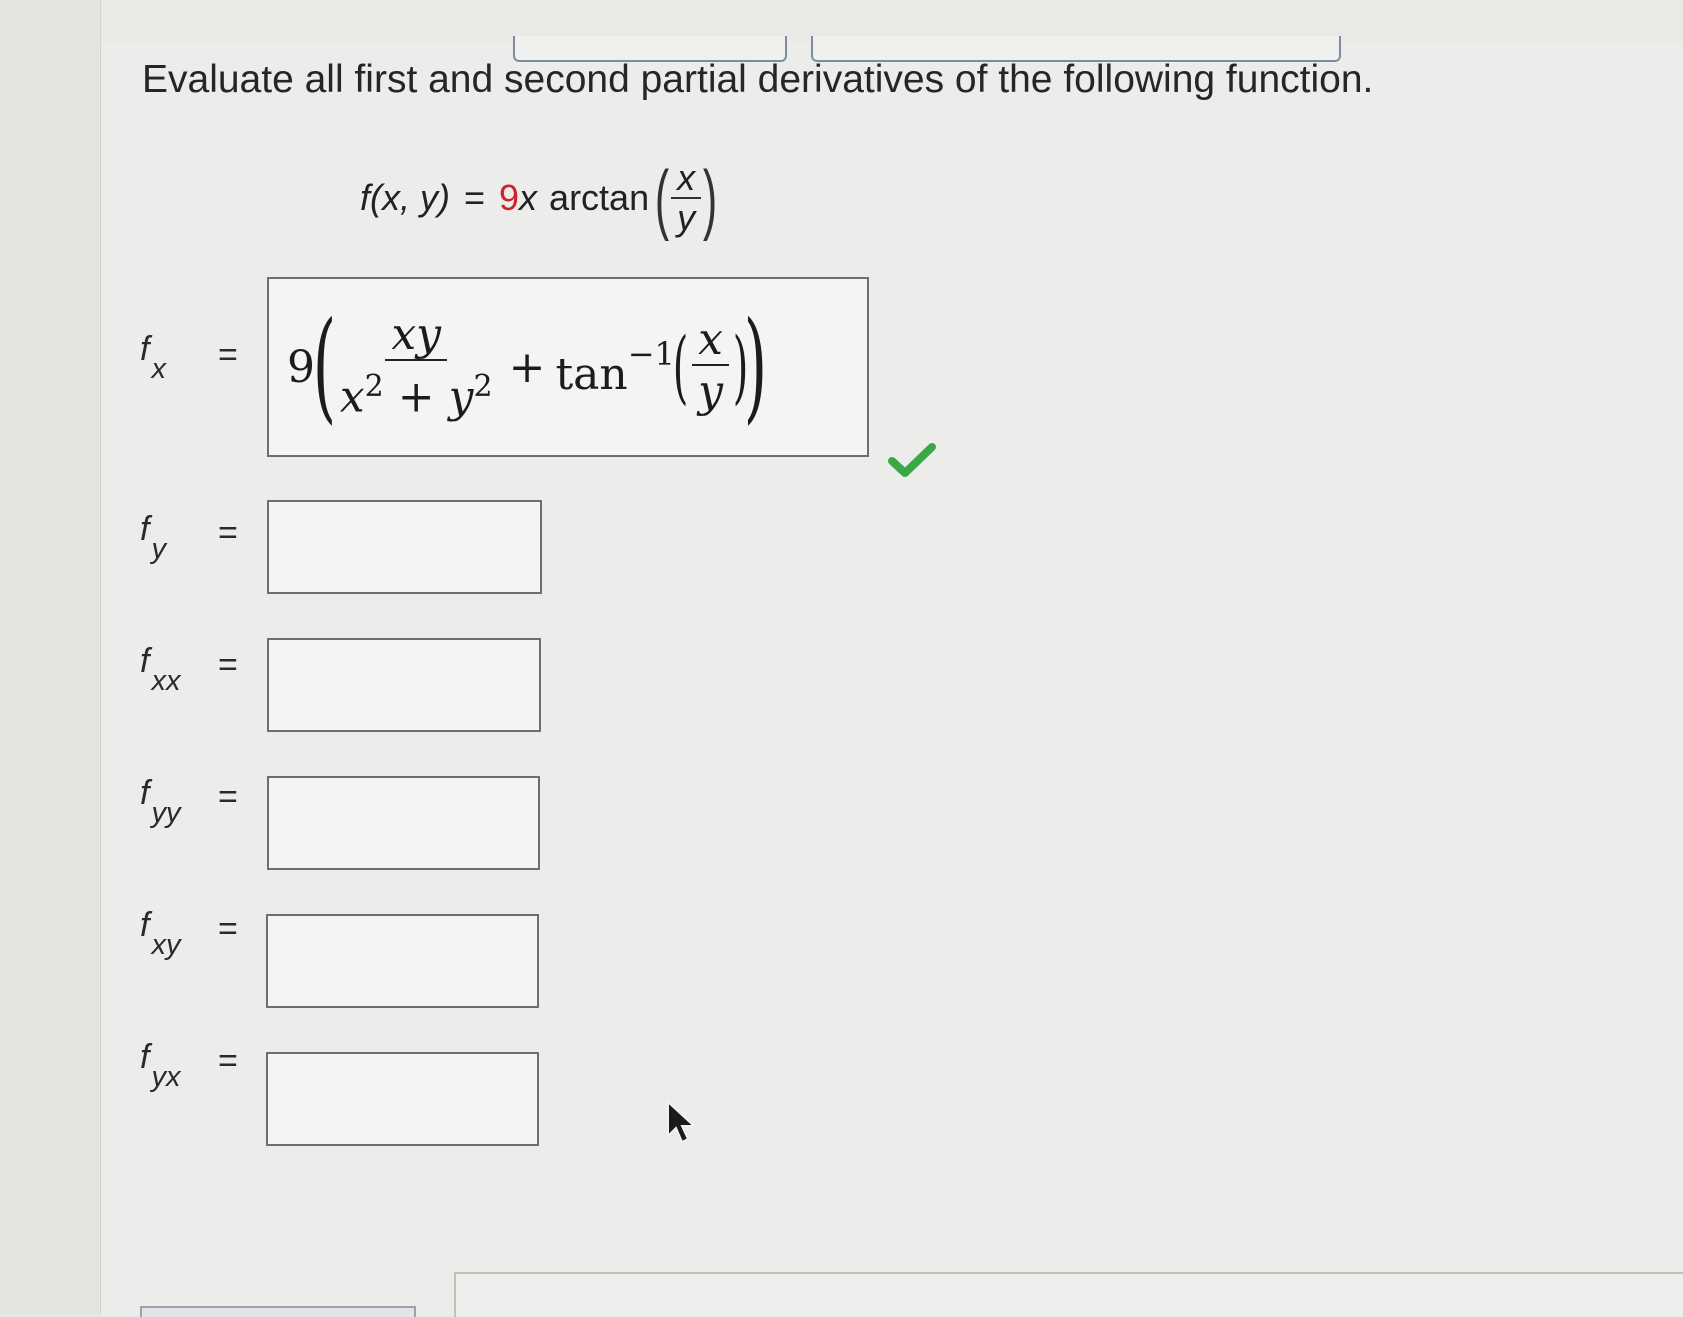  Describe the element at coordinates (228, 355) in the screenshot. I see `equals-fx: =` at that location.